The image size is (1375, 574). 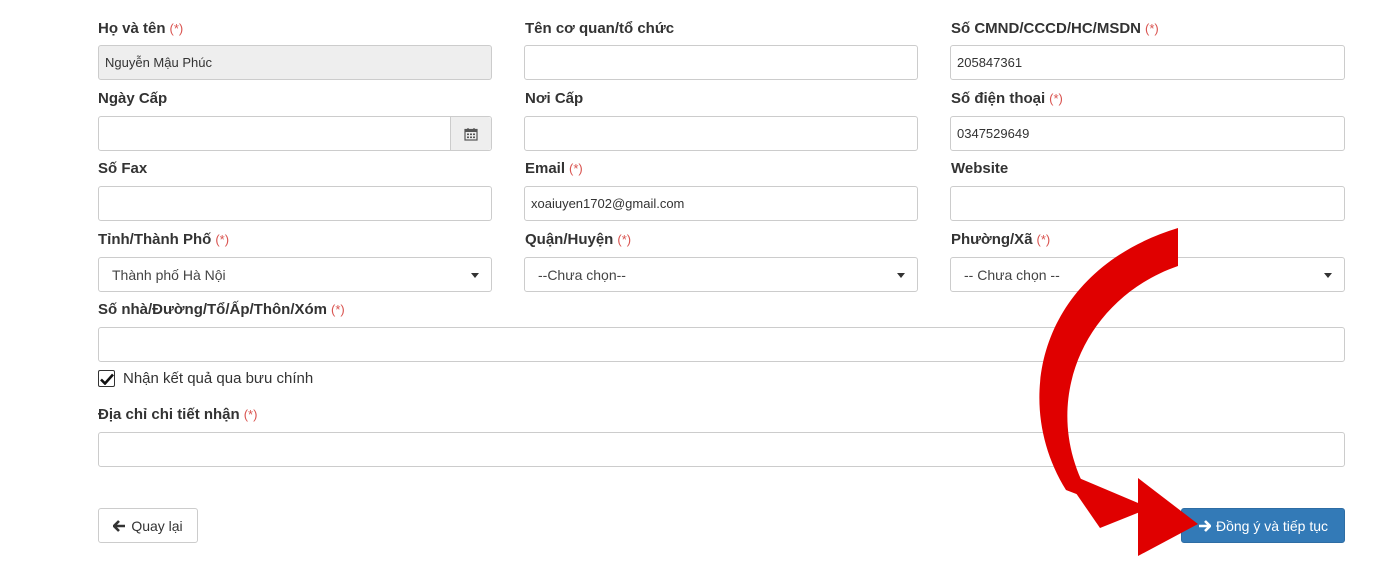 I want to click on district-label: Quận/Huyện (*), so click(x=578, y=239).